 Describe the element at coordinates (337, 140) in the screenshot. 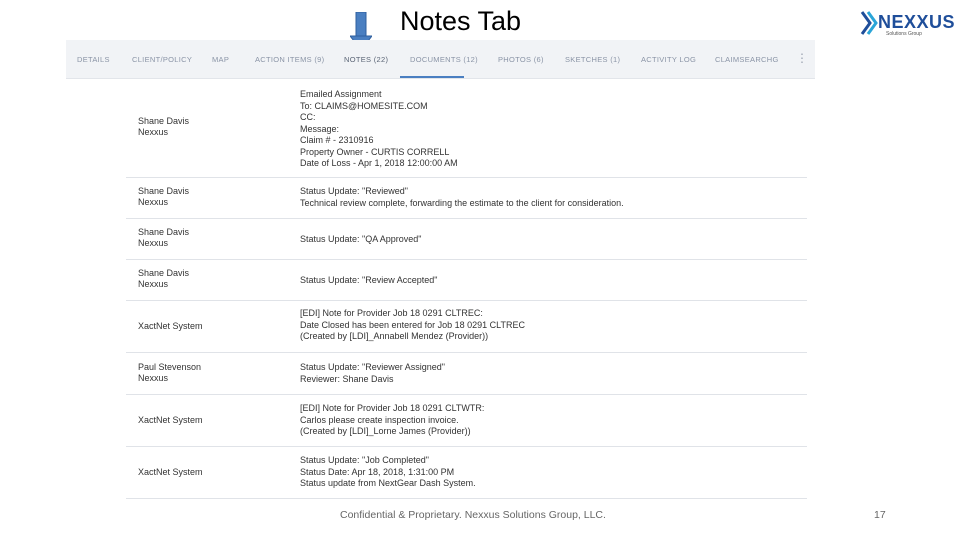

I see `note-line: Claim # - 2310916` at that location.